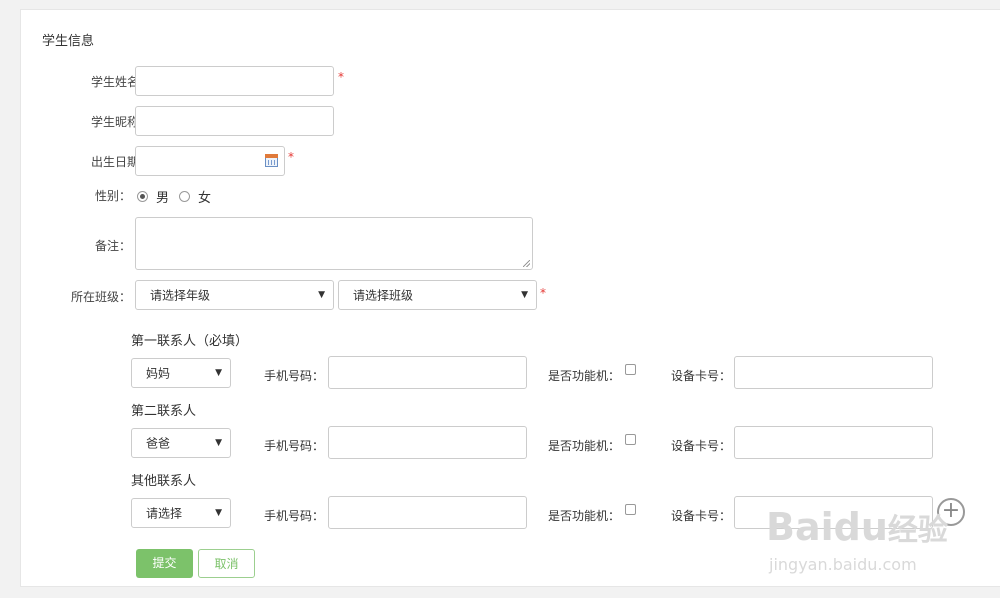 This screenshot has height=598, width=1000. Describe the element at coordinates (294, 516) in the screenshot. I see `contact-3-phone-label: 手机号码：` at that location.